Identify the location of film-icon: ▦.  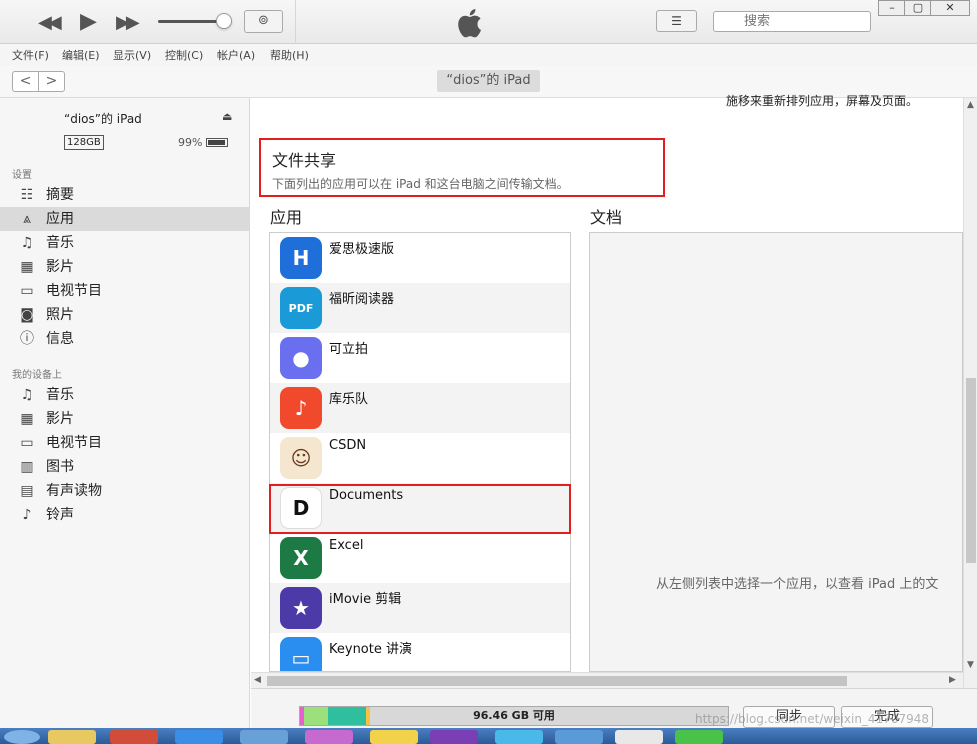
(27, 419).